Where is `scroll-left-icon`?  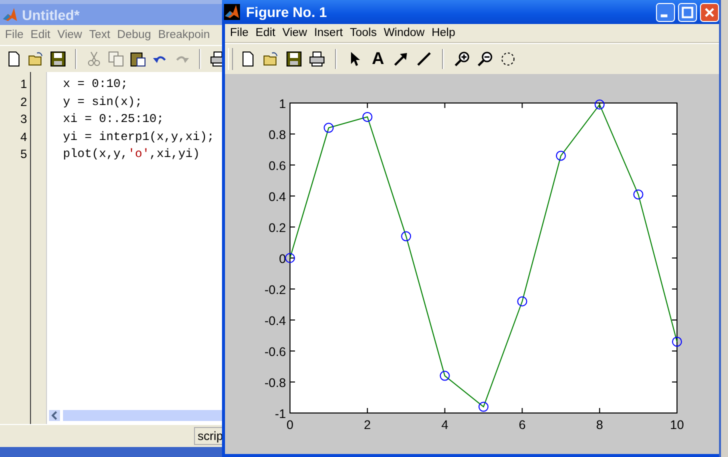 scroll-left-icon is located at coordinates (54, 415).